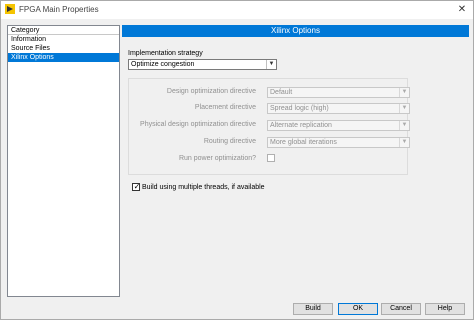  Describe the element at coordinates (217, 158) in the screenshot. I see `run-power-label: Run power optimization?` at that location.